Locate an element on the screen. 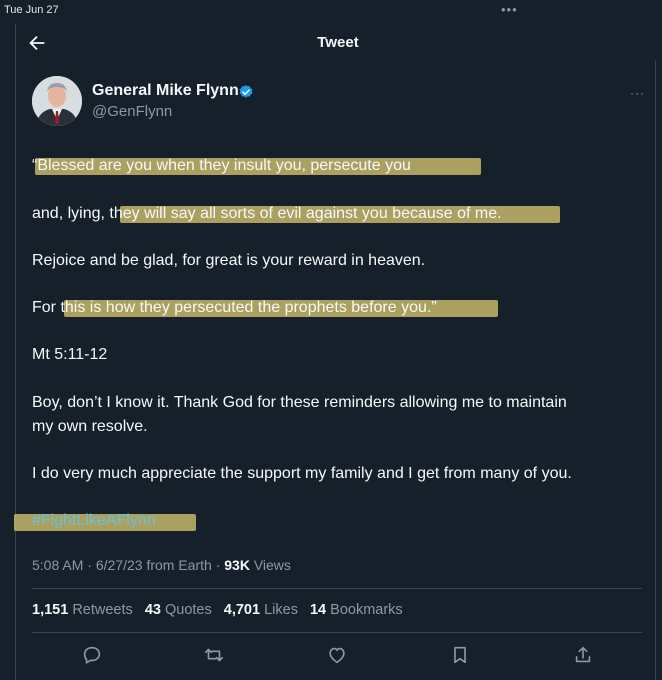 Image resolution: width=662 pixels, height=680 pixels. tweet-text-line: my own resolve. is located at coordinates (90, 426).